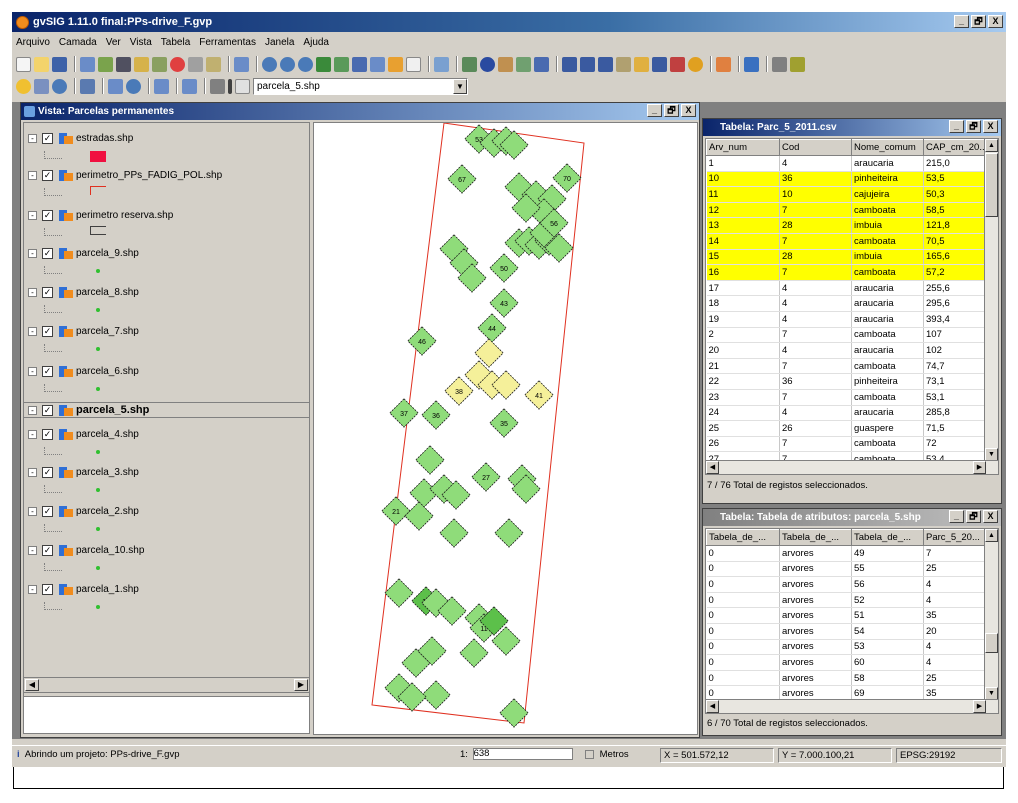 The height and width of the screenshot is (803, 1018). I want to click on table-row: 19 4 araucaria 393,4, so click(846, 319).